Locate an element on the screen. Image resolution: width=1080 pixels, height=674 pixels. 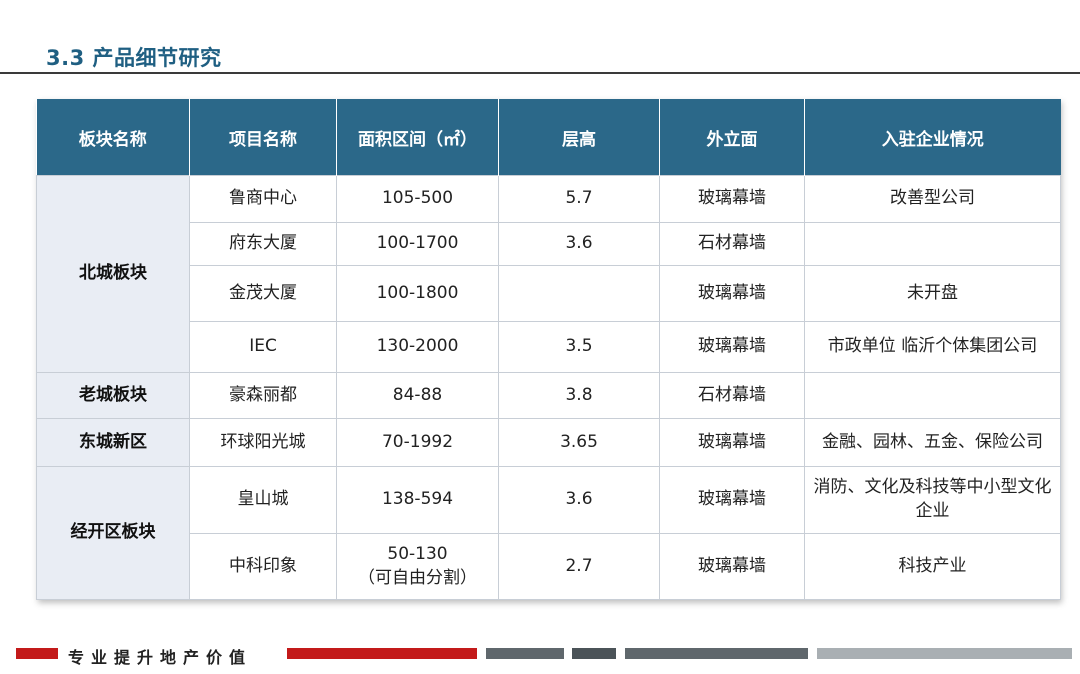
project-cell: 环球阳光城 is located at coordinates (263, 442).